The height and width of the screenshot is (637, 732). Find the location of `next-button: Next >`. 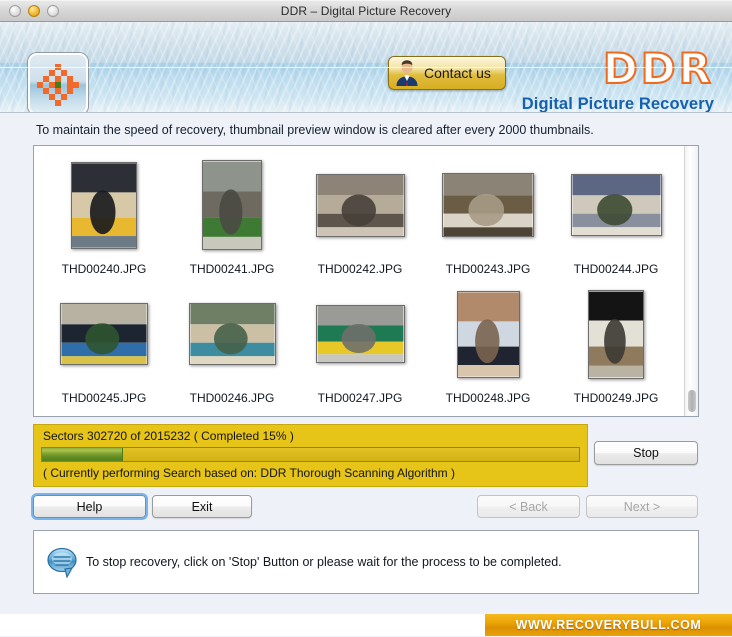

next-button: Next > is located at coordinates (642, 506).